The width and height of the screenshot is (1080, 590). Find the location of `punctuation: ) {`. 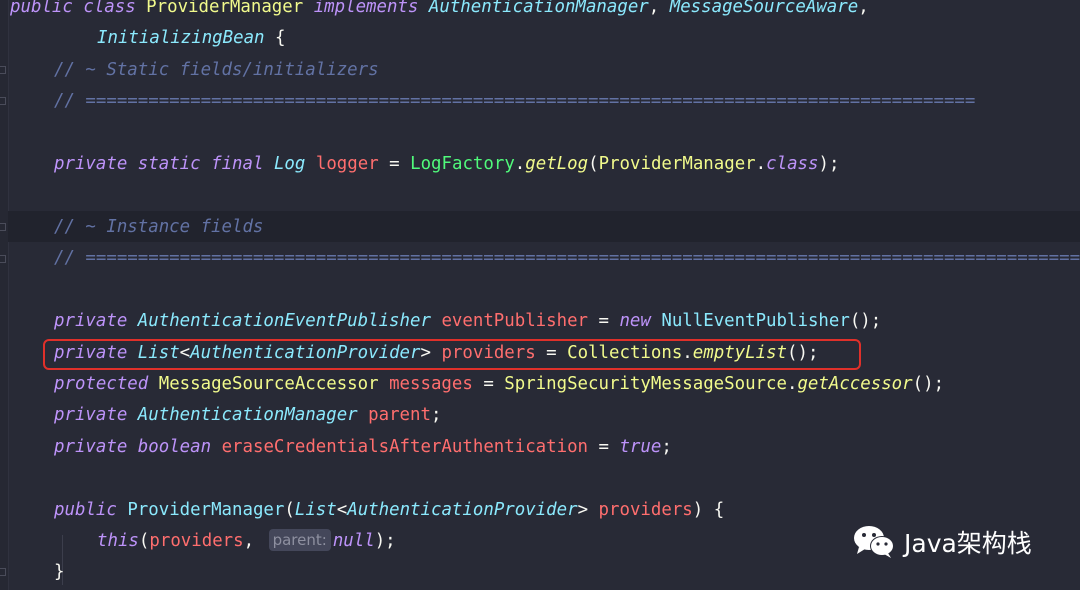

punctuation: ) { is located at coordinates (708, 510).